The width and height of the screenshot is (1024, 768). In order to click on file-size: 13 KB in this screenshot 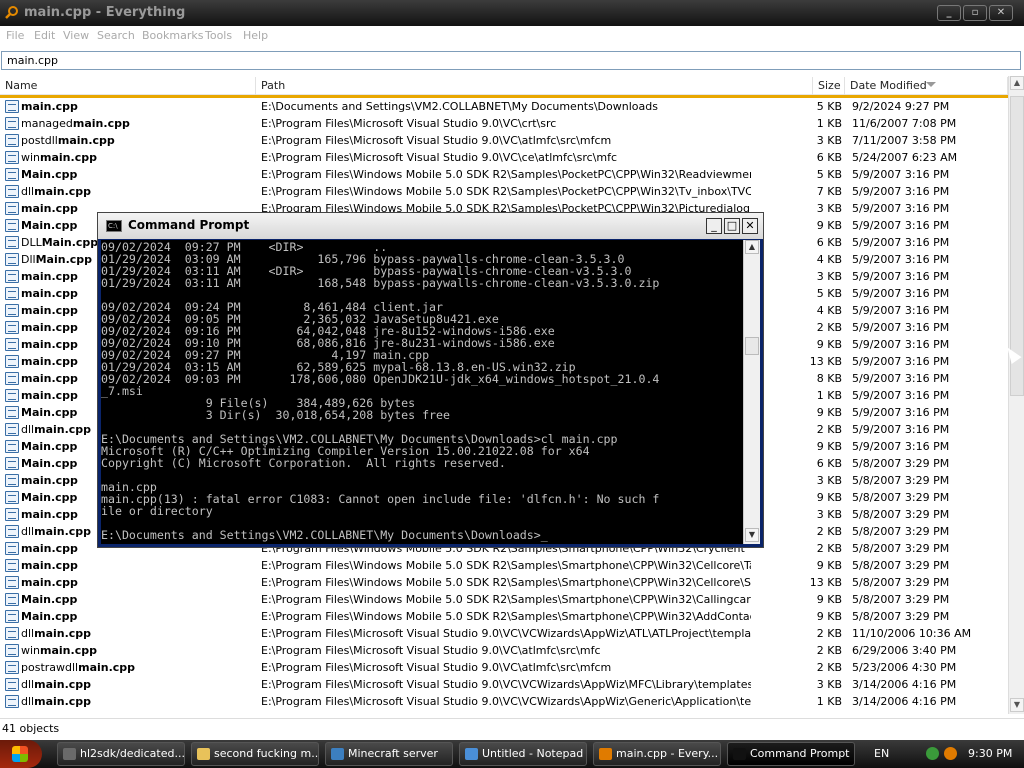, I will do `click(825, 361)`.